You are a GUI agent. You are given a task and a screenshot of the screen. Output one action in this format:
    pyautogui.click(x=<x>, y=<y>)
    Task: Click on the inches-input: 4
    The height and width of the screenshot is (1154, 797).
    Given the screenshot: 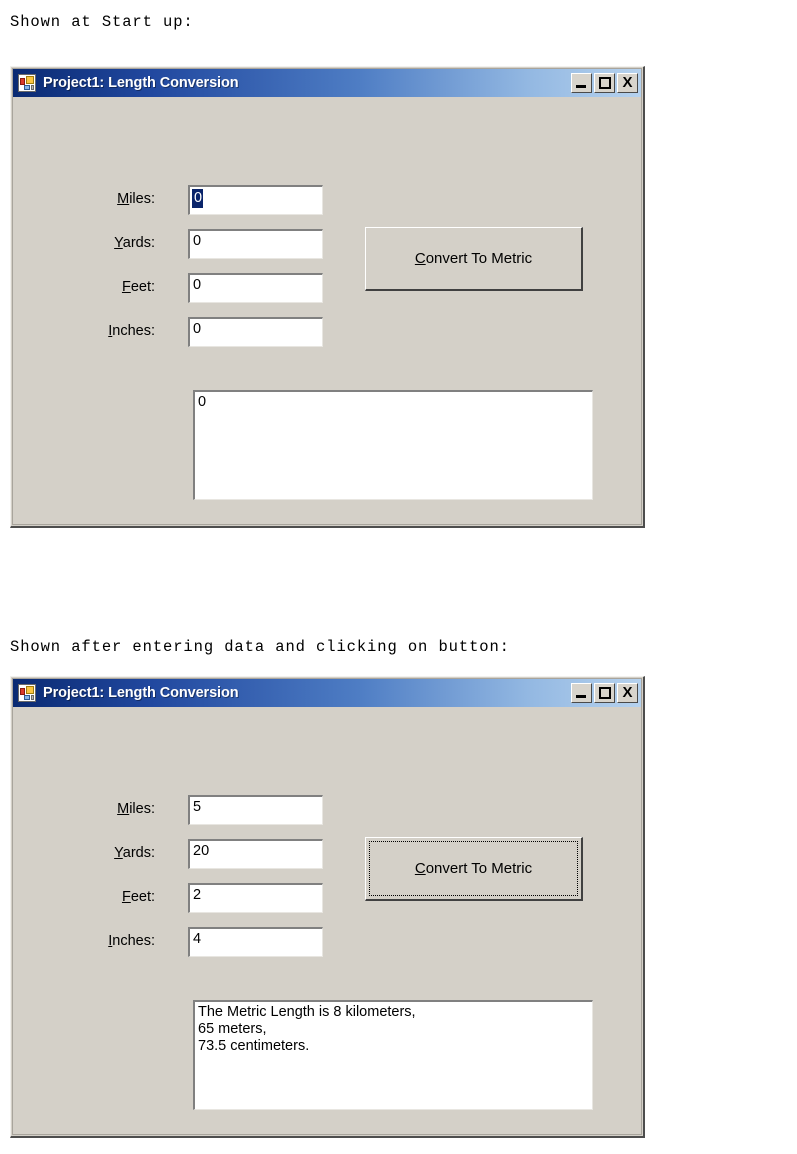 What is the action you would take?
    pyautogui.click(x=255, y=942)
    